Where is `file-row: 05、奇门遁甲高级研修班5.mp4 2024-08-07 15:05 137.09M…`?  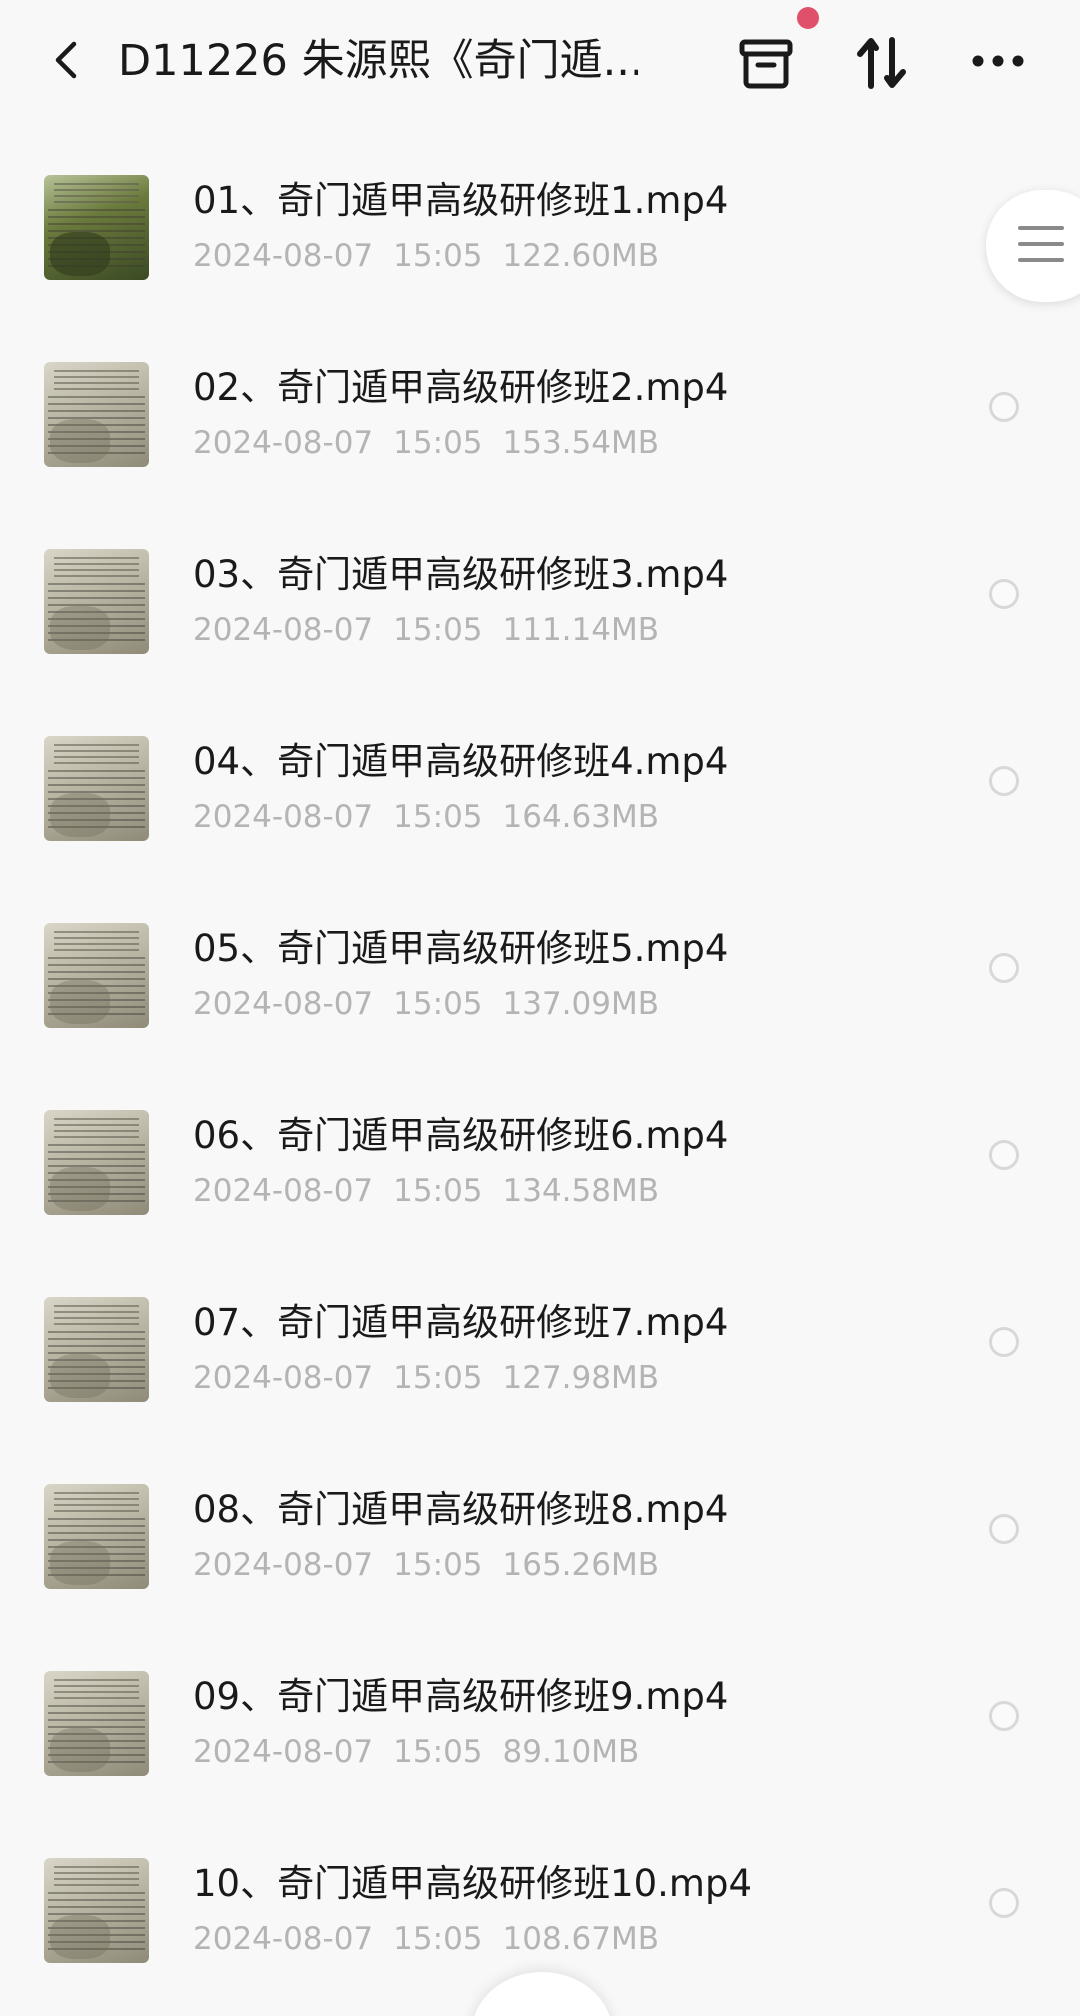
file-row: 05、奇门遁甲高级研修班5.mp4 2024-08-07 15:05 137.09M… is located at coordinates (540, 966).